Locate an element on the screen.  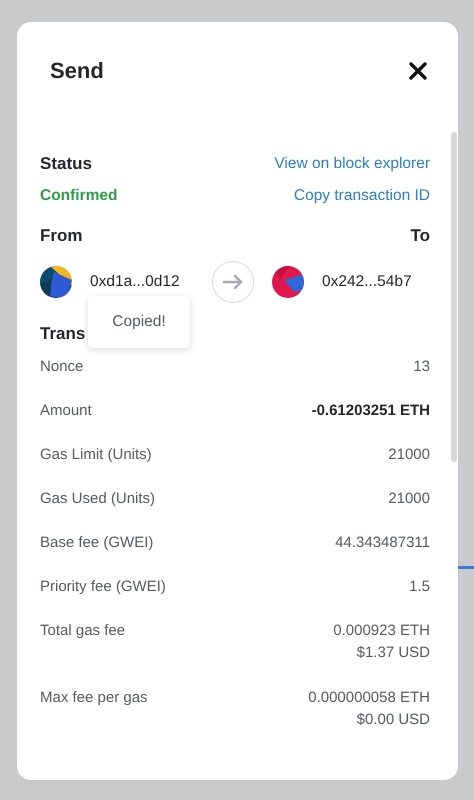
detail-value: 1.5 is located at coordinates (419, 587).